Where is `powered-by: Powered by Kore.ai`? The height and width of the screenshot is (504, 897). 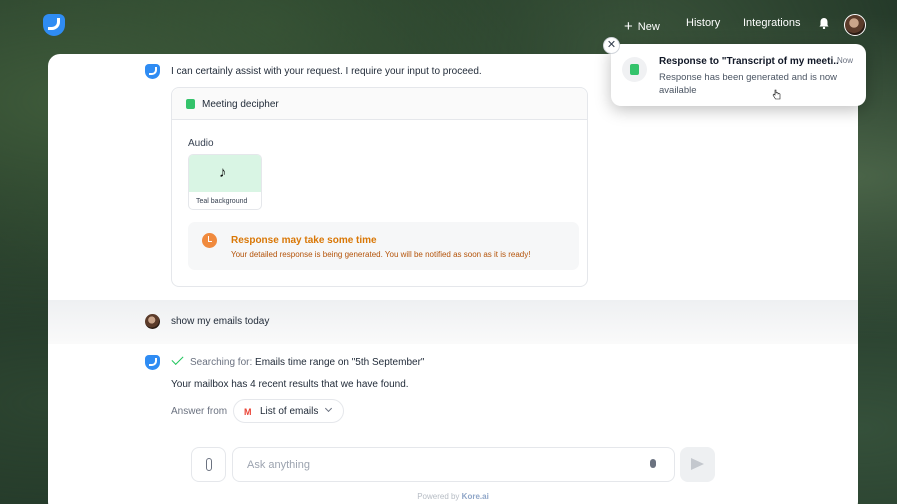
powered-by: Powered by Kore.ai is located at coordinates (453, 496).